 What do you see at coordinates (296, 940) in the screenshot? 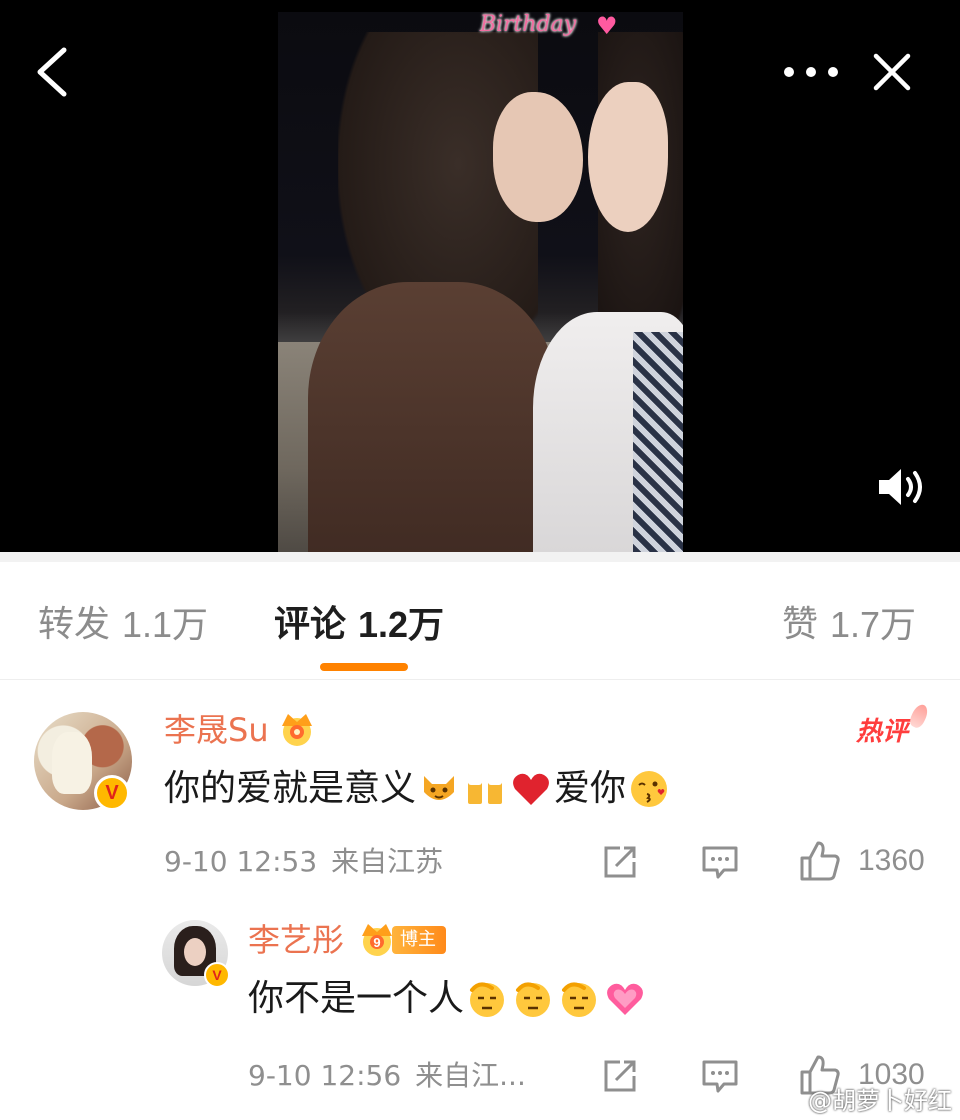
I see `reply-username: 李艺彤` at bounding box center [296, 940].